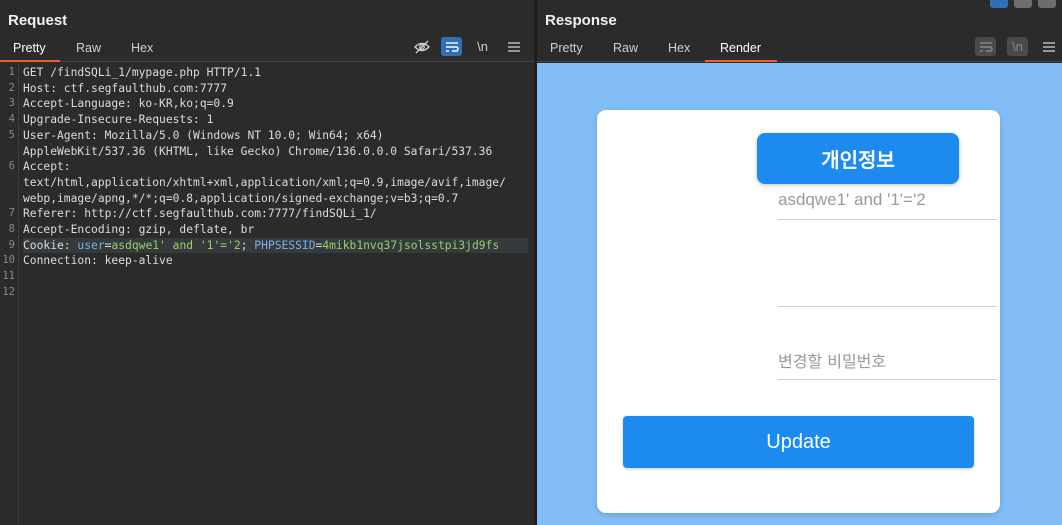  What do you see at coordinates (8, 276) in the screenshot?
I see `line-number: 11` at bounding box center [8, 276].